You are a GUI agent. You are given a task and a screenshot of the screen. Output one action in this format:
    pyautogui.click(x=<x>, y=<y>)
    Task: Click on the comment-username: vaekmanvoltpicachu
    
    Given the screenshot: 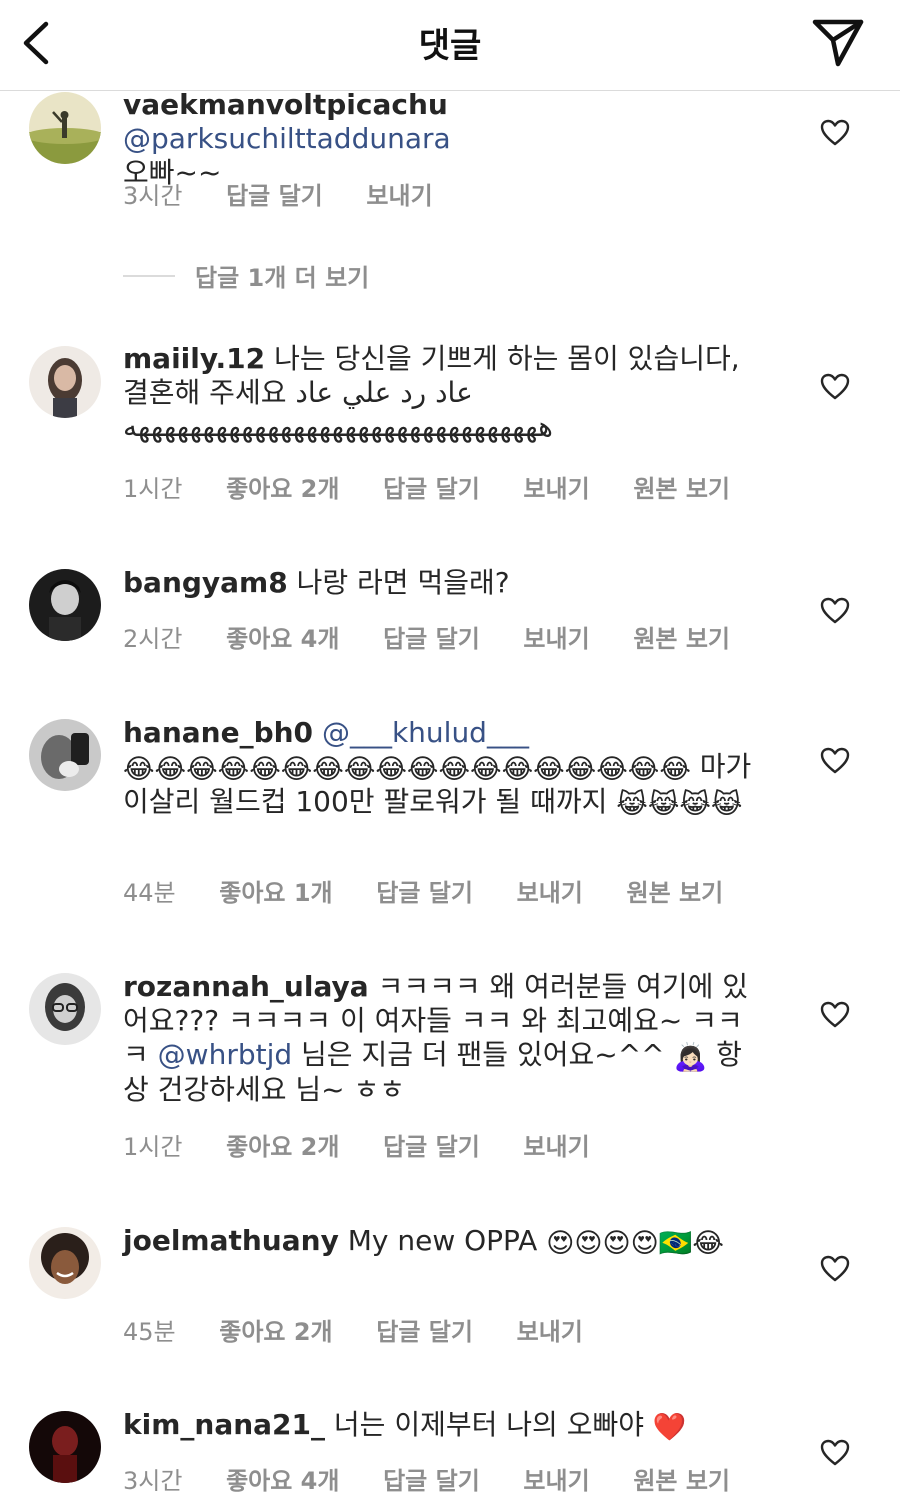 What is the action you would take?
    pyautogui.click(x=285, y=104)
    